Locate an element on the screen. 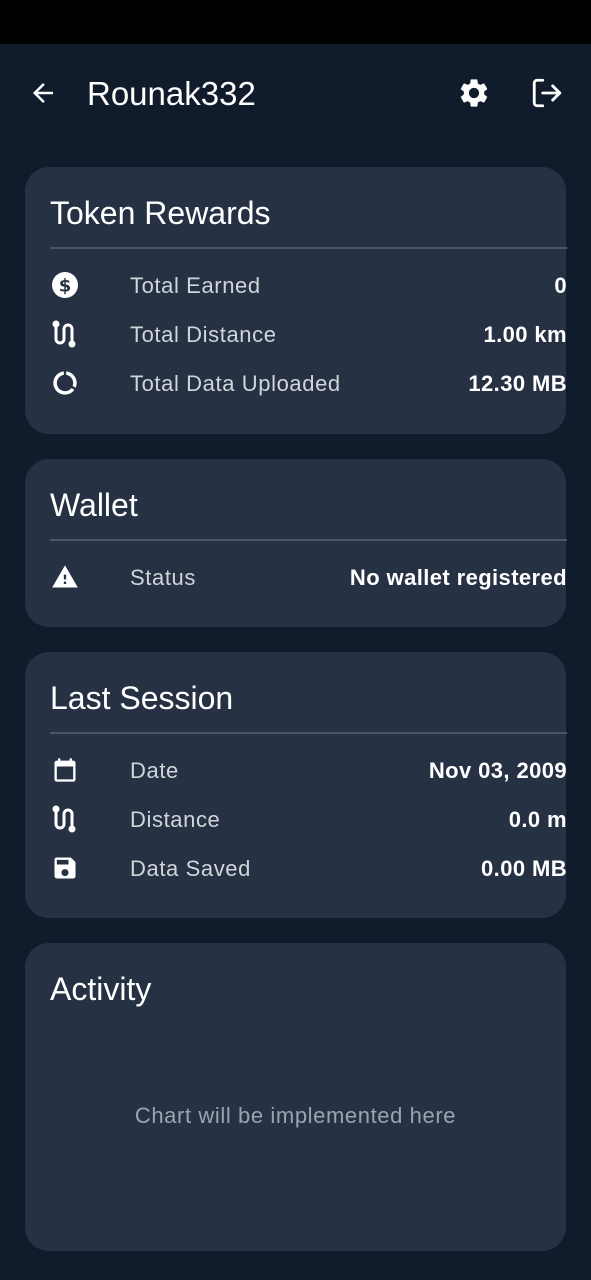 The width and height of the screenshot is (591, 1280). card-title: Activity is located at coordinates (101, 989).